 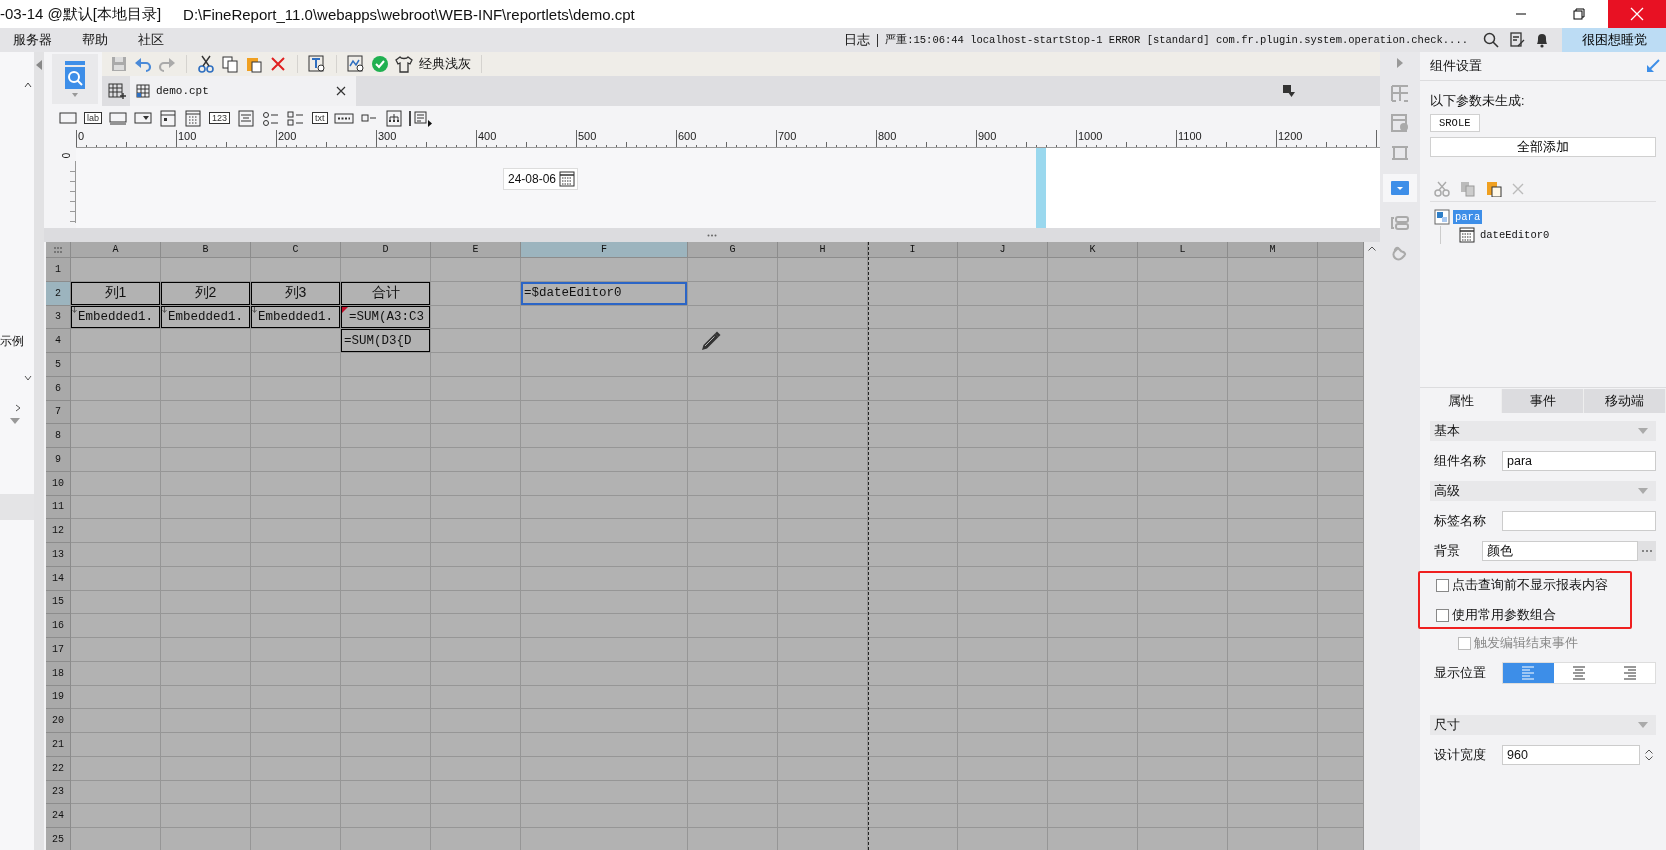 I want to click on row-header: 8, so click(x=58, y=436).